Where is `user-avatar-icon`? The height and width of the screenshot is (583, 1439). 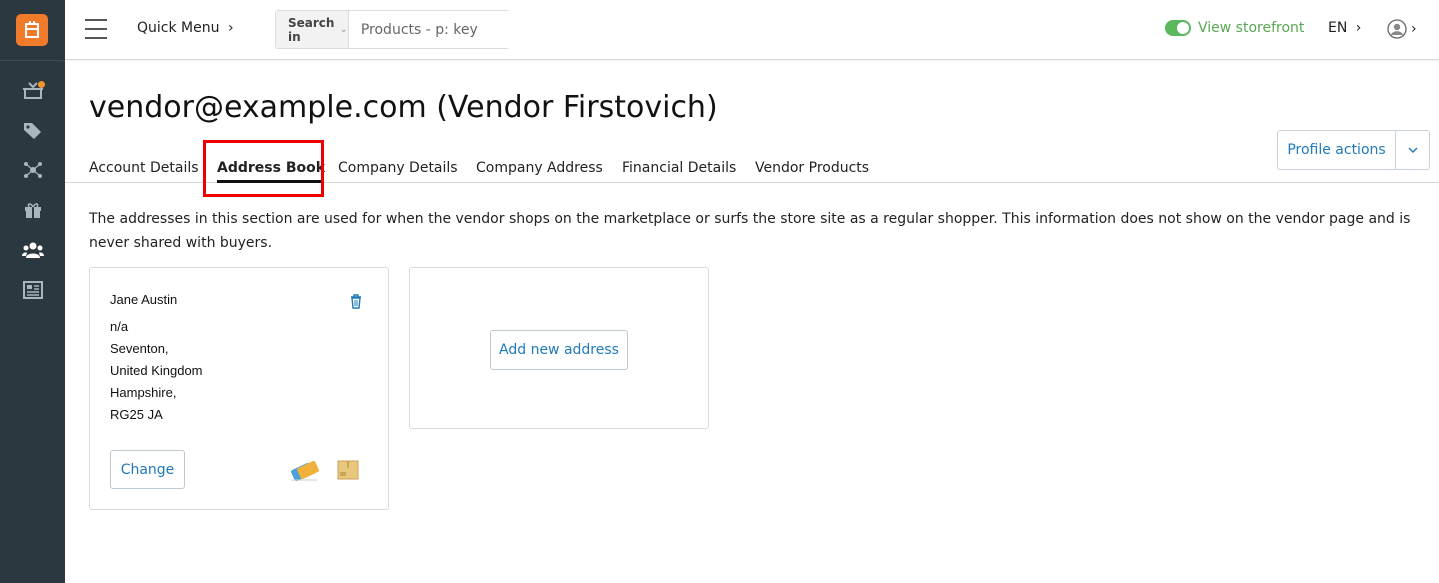 user-avatar-icon is located at coordinates (1397, 29).